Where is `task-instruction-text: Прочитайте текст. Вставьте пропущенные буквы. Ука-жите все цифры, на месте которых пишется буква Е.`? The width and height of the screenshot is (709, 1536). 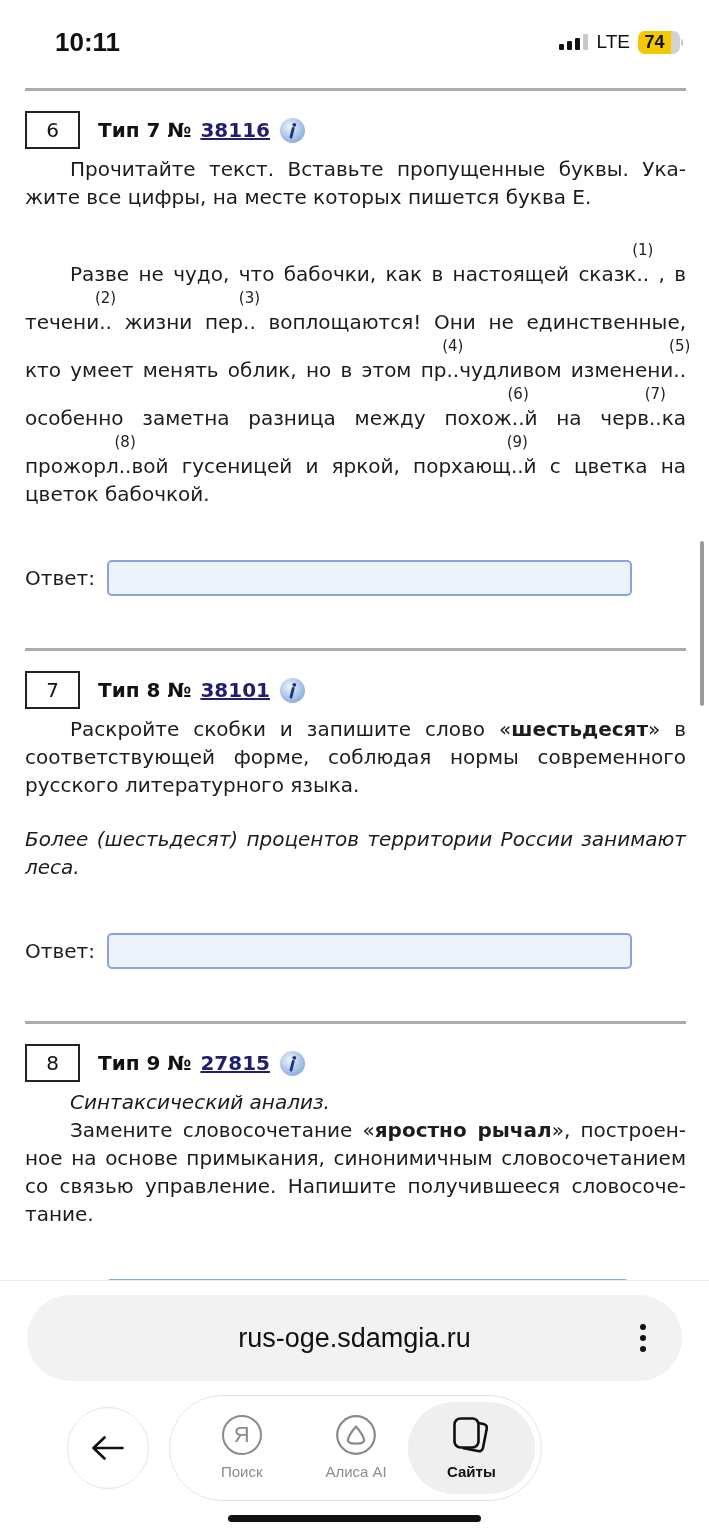 task-instruction-text: Прочитайте текст. Вставьте пропущенные буквы. Ука-жите все цифры, на месте которых пишется буква Е. is located at coordinates (355, 183).